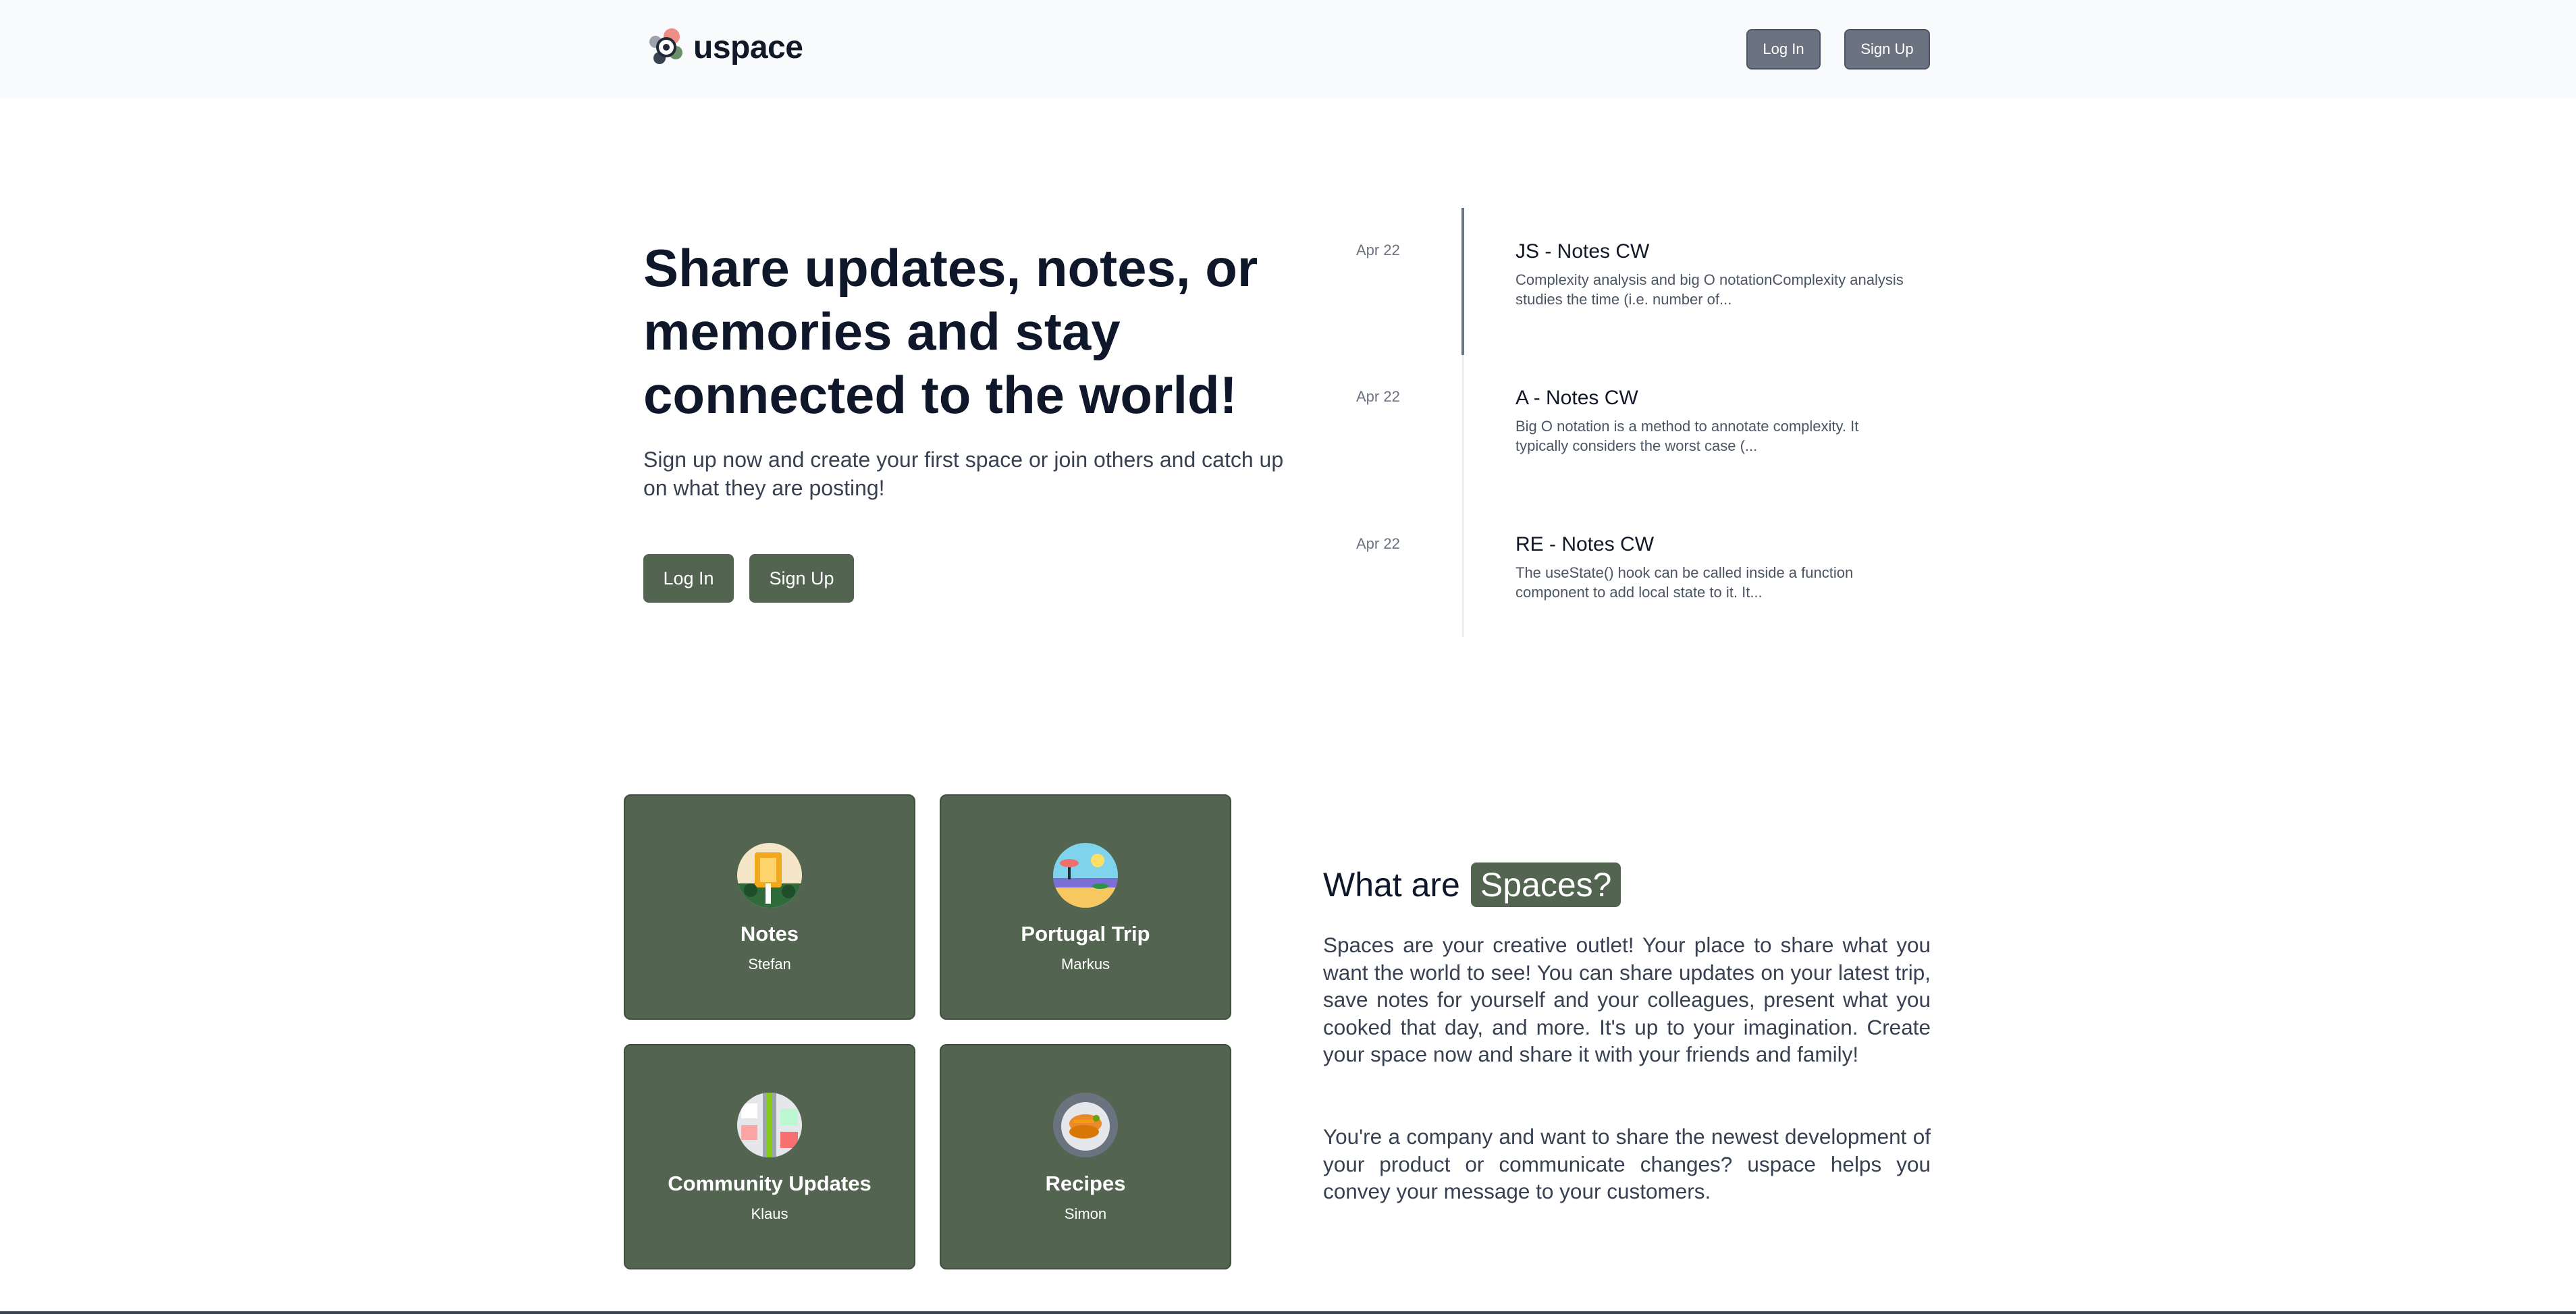 The height and width of the screenshot is (1314, 2576). What do you see at coordinates (665, 46) in the screenshot?
I see `uspace-logo-icon` at bounding box center [665, 46].